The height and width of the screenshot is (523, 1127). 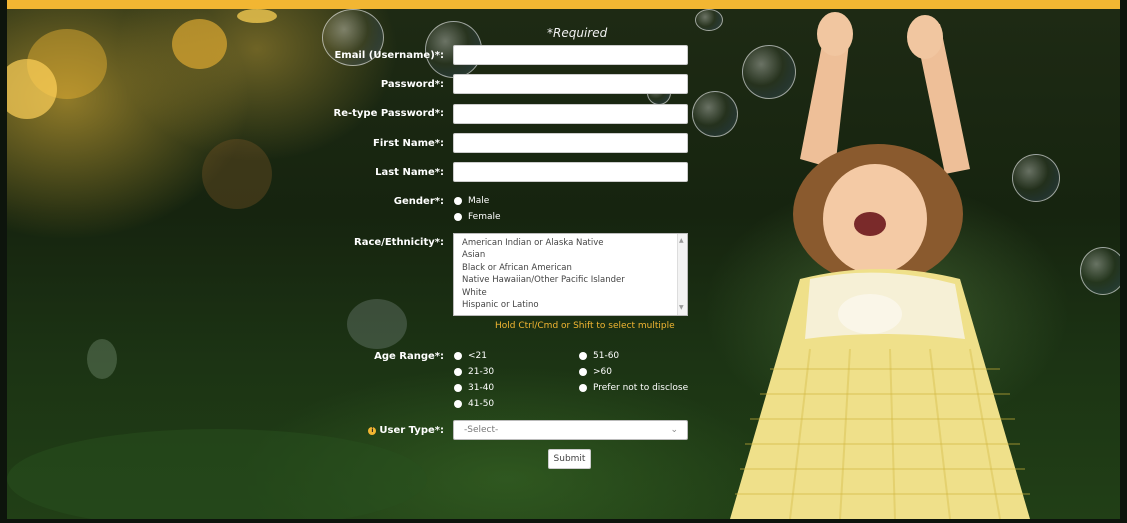 What do you see at coordinates (399, 242) in the screenshot?
I see `race-label: Race/Ethnicity*:` at bounding box center [399, 242].